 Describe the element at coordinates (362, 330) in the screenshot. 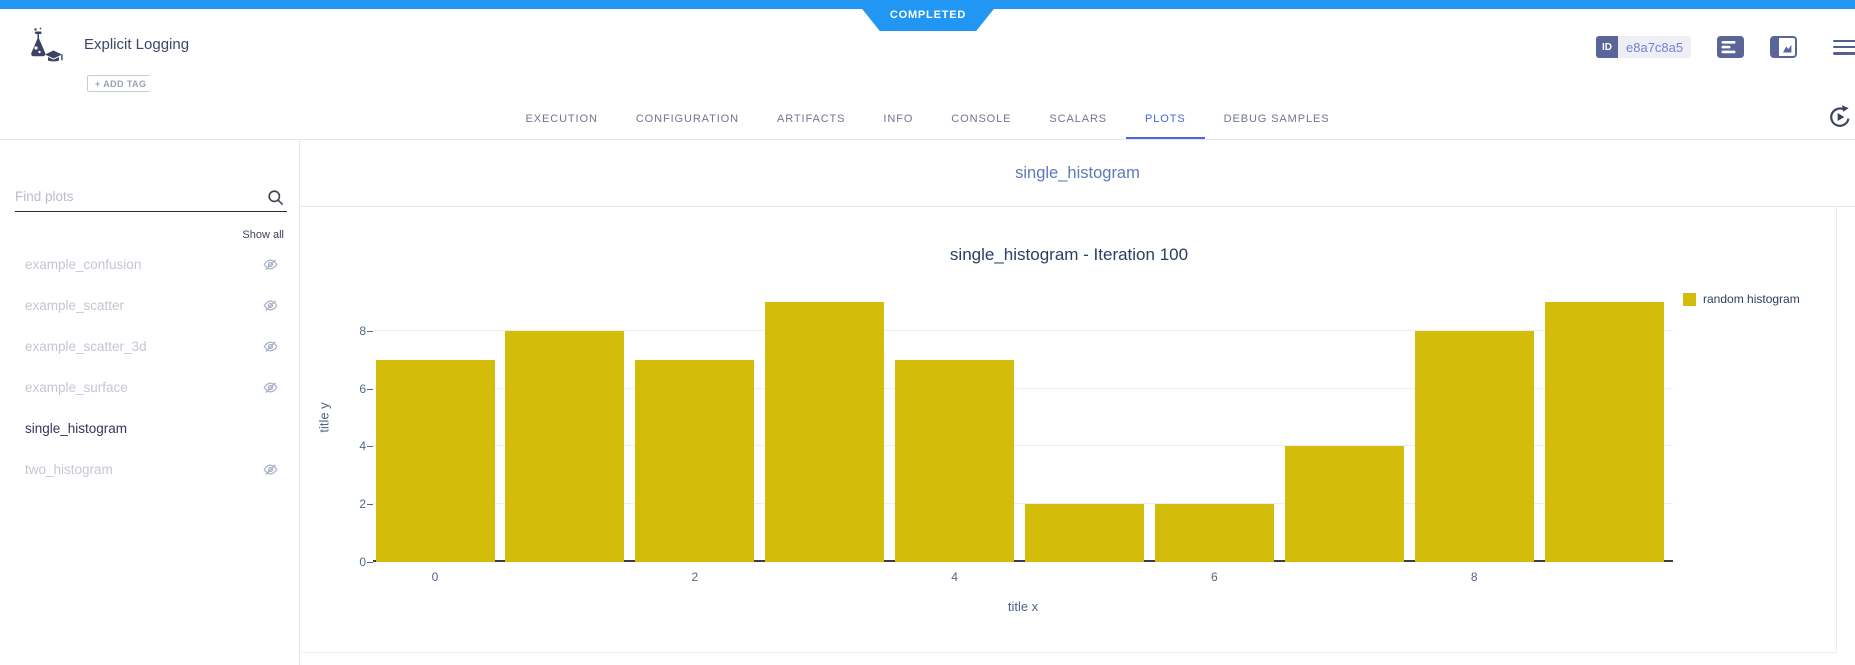

I see `y-tick-label: 8` at that location.